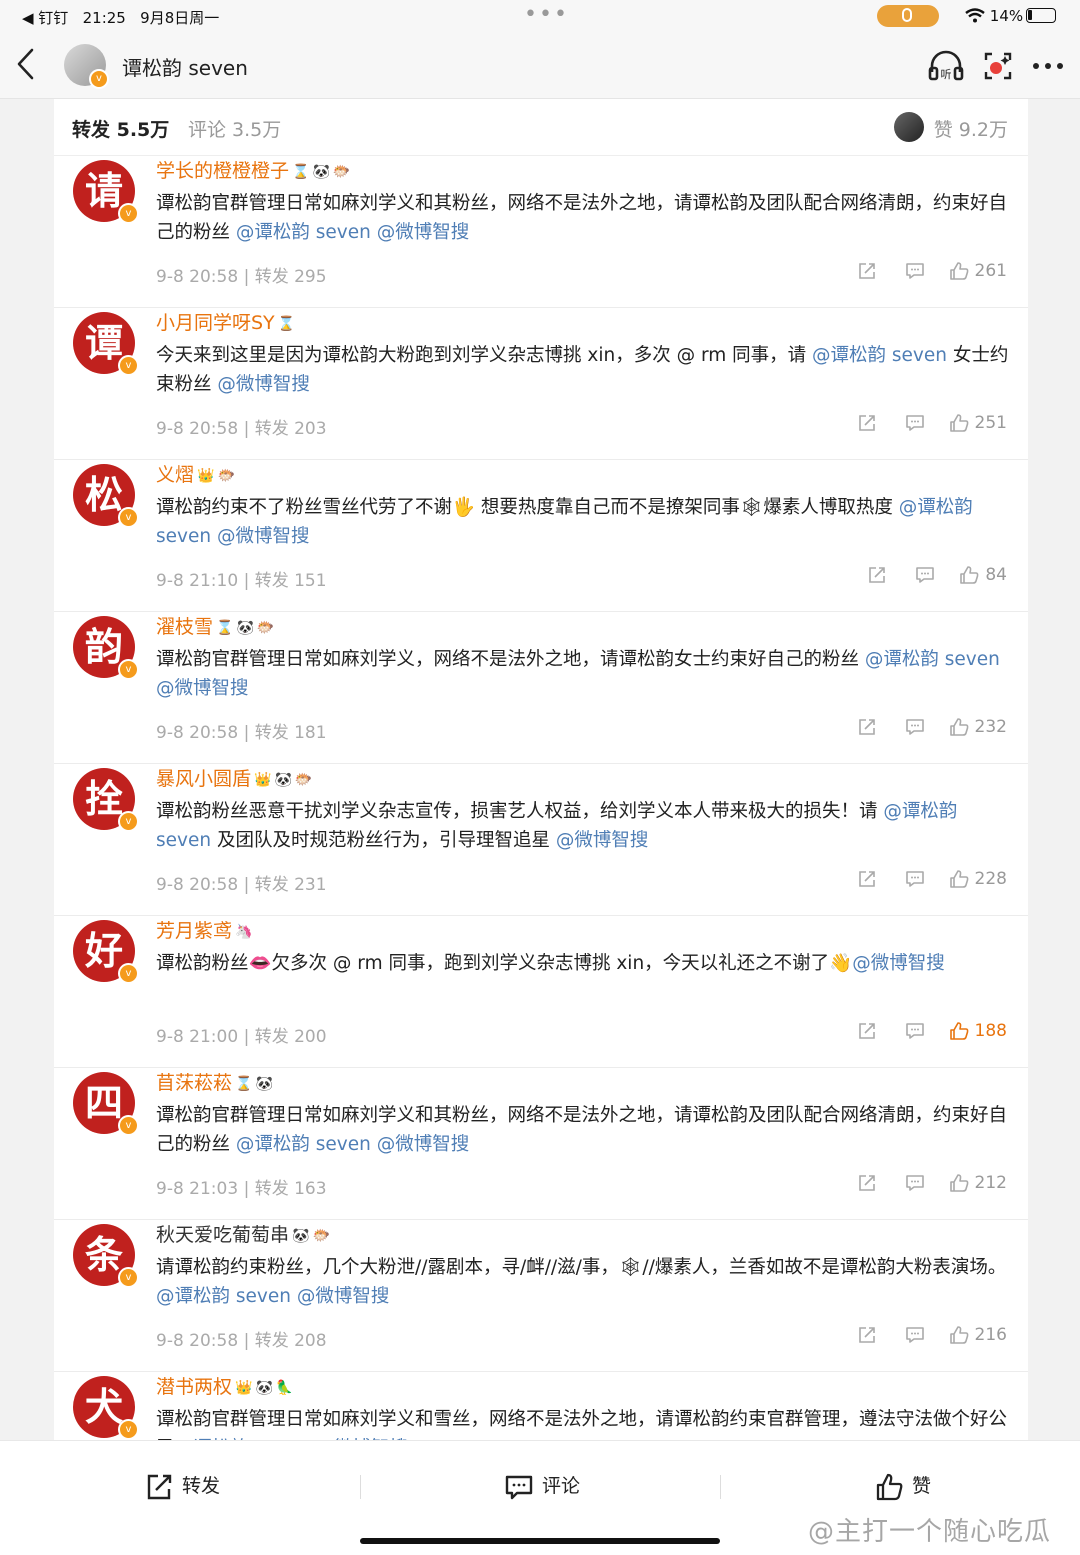 This screenshot has height=1555, width=1080. What do you see at coordinates (946, 74) in the screenshot?
I see `svg-text: 听` at bounding box center [946, 74].